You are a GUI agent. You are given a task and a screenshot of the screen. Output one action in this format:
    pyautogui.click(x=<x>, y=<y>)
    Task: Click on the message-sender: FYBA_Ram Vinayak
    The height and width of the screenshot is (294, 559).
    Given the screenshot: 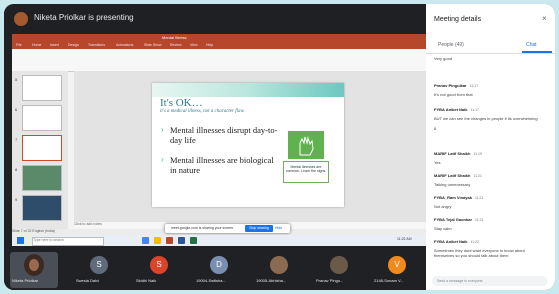 What is the action you would take?
    pyautogui.click(x=453, y=197)
    